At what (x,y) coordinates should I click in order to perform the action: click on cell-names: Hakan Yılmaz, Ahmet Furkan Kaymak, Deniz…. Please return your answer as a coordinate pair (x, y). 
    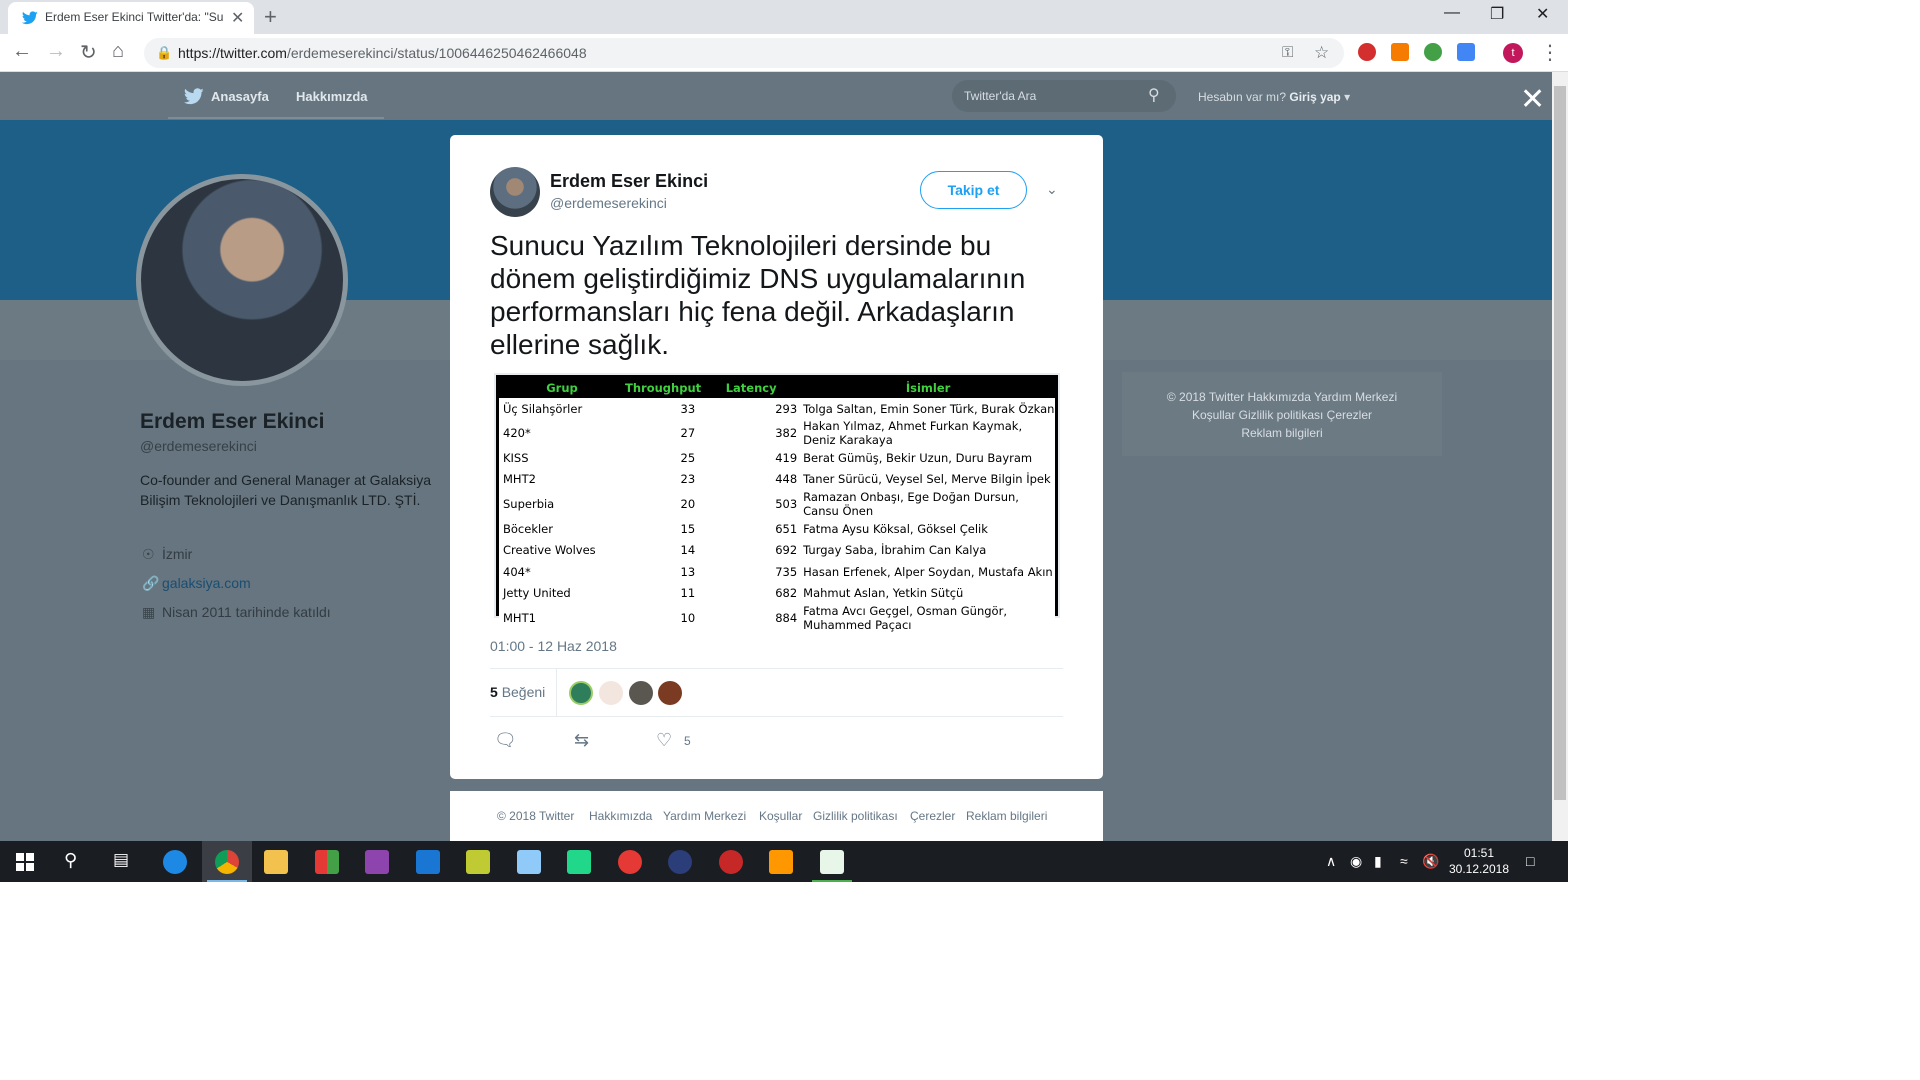
    Looking at the image, I should click on (928, 433).